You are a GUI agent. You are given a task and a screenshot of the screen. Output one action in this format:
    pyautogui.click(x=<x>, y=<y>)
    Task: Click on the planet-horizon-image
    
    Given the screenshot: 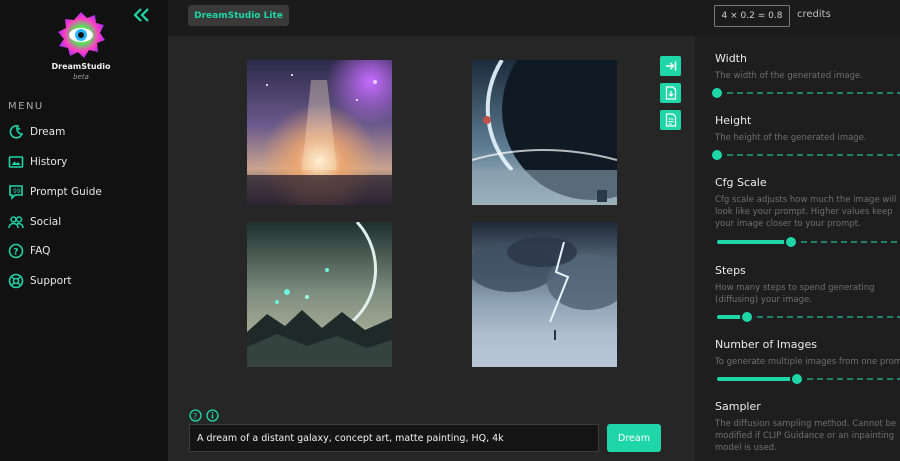 What is the action you would take?
    pyautogui.click(x=544, y=132)
    